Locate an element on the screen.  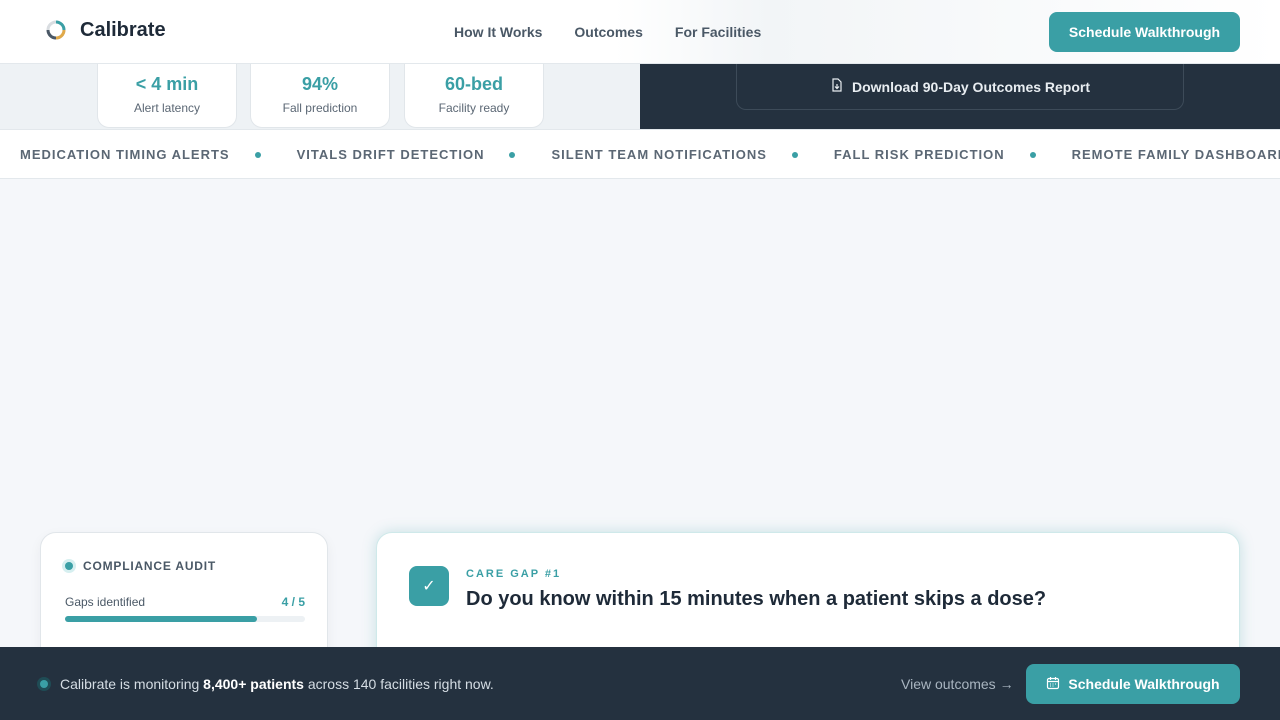
nav-for-facilities: For Facilities is located at coordinates (718, 32).